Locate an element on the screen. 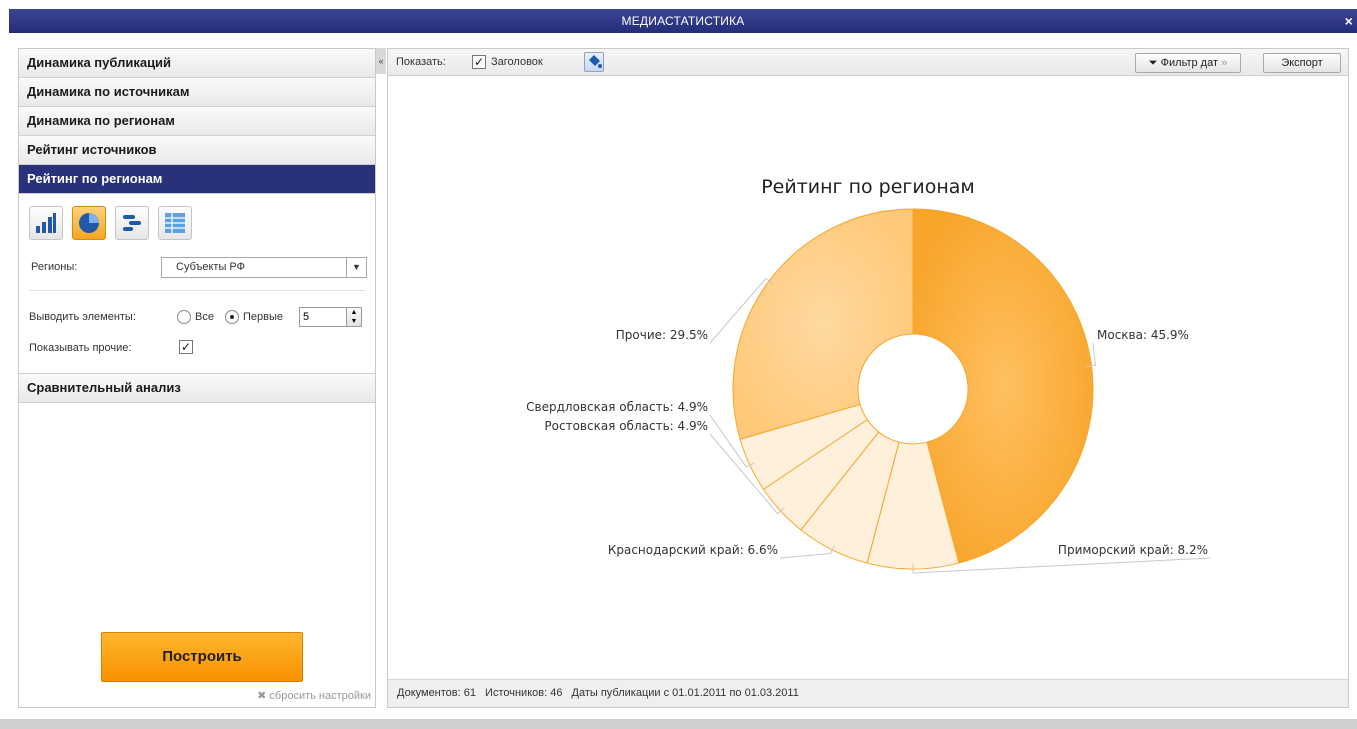 The width and height of the screenshot is (1357, 729). radio-all is located at coordinates (184, 317).